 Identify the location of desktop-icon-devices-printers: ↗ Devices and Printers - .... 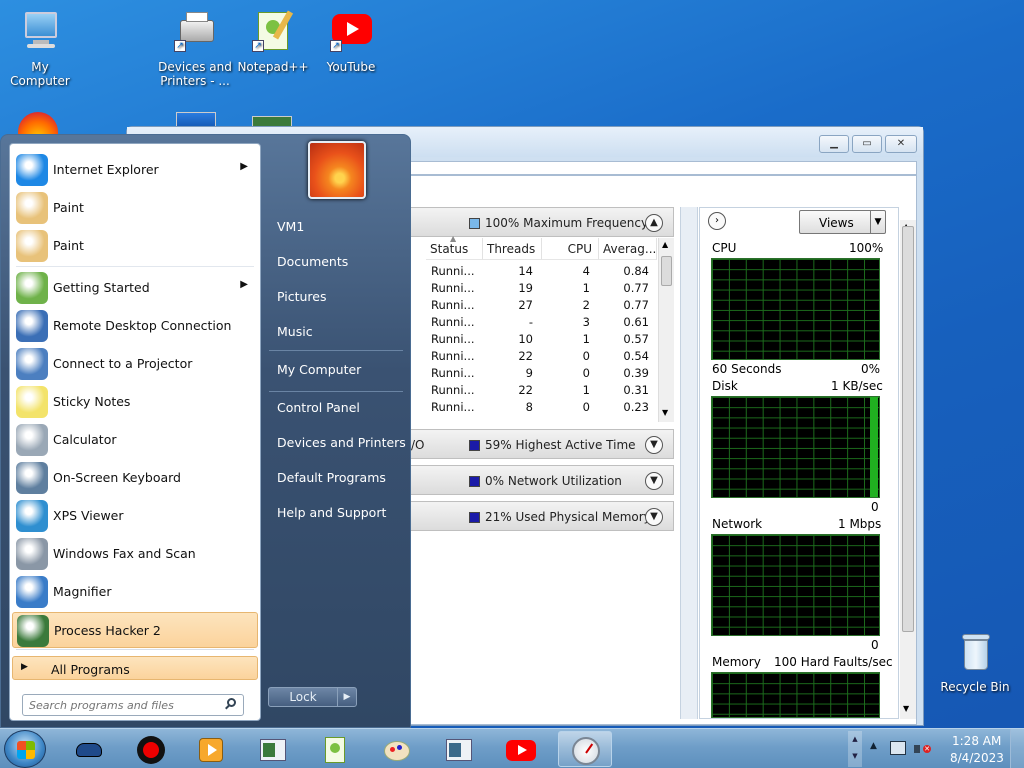
(195, 49).